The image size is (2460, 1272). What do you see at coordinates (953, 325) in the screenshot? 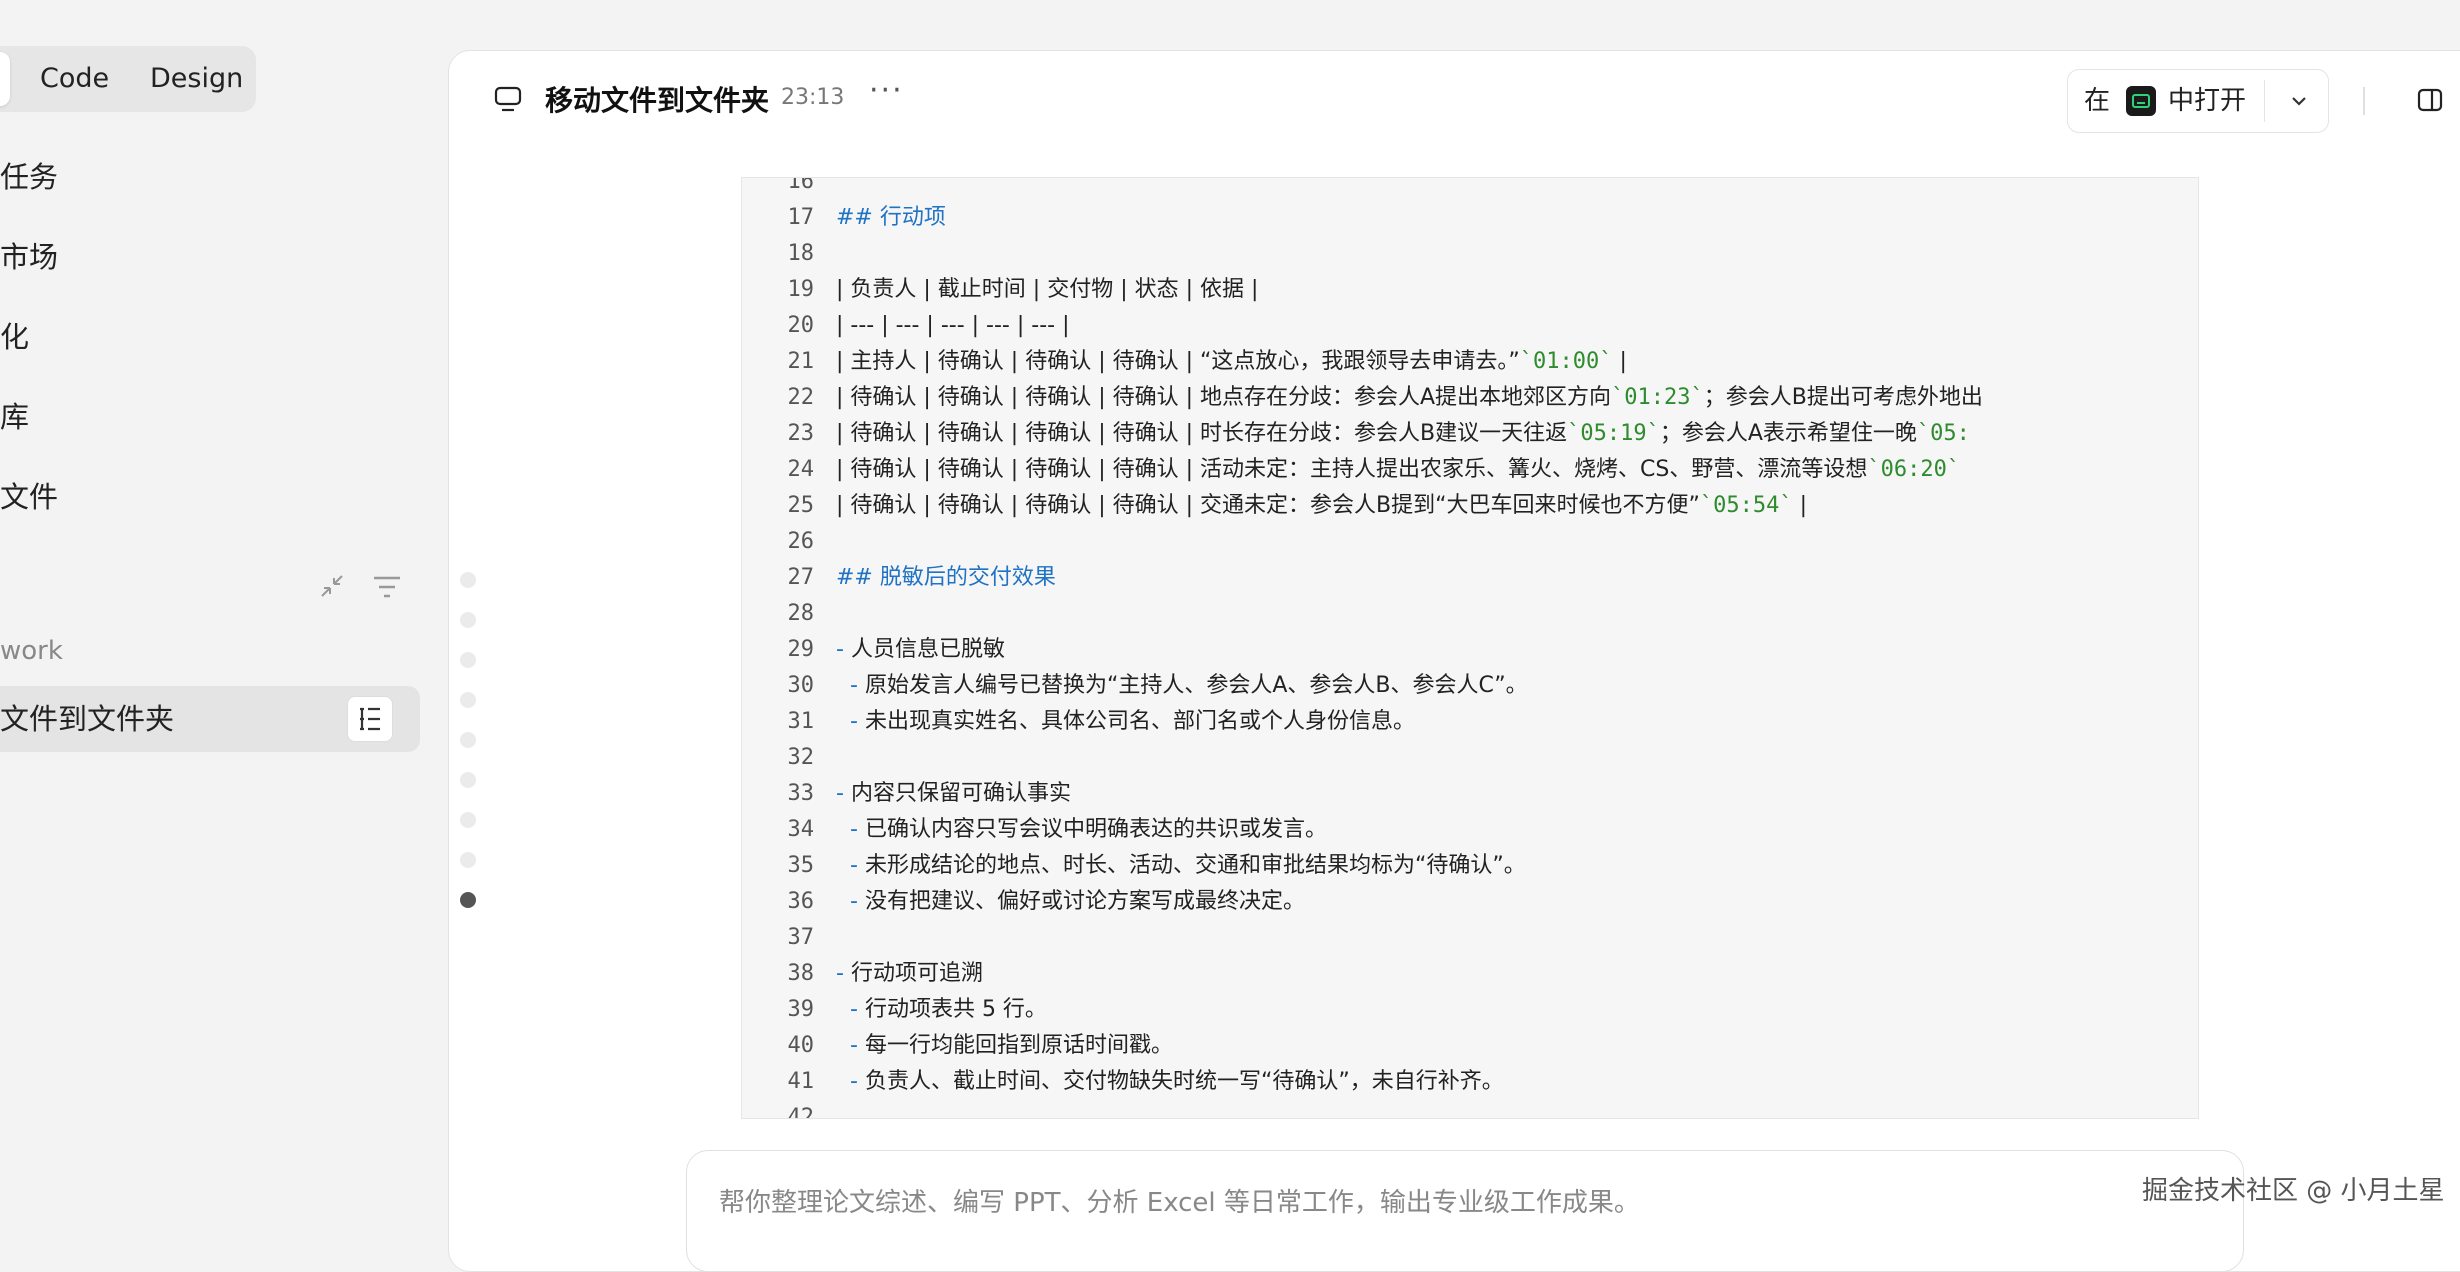
I see `line-content: | --- | --- | --- | --- | --- |` at bounding box center [953, 325].